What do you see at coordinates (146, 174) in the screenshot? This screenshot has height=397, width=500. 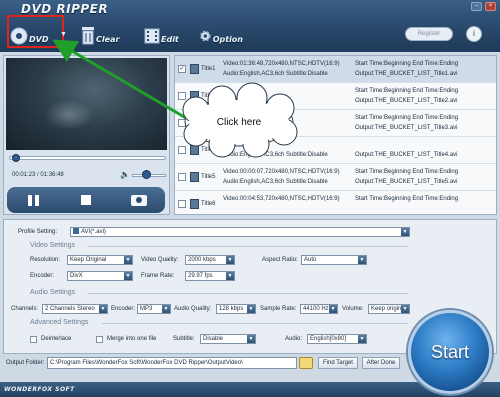 I see `volume-handle` at bounding box center [146, 174].